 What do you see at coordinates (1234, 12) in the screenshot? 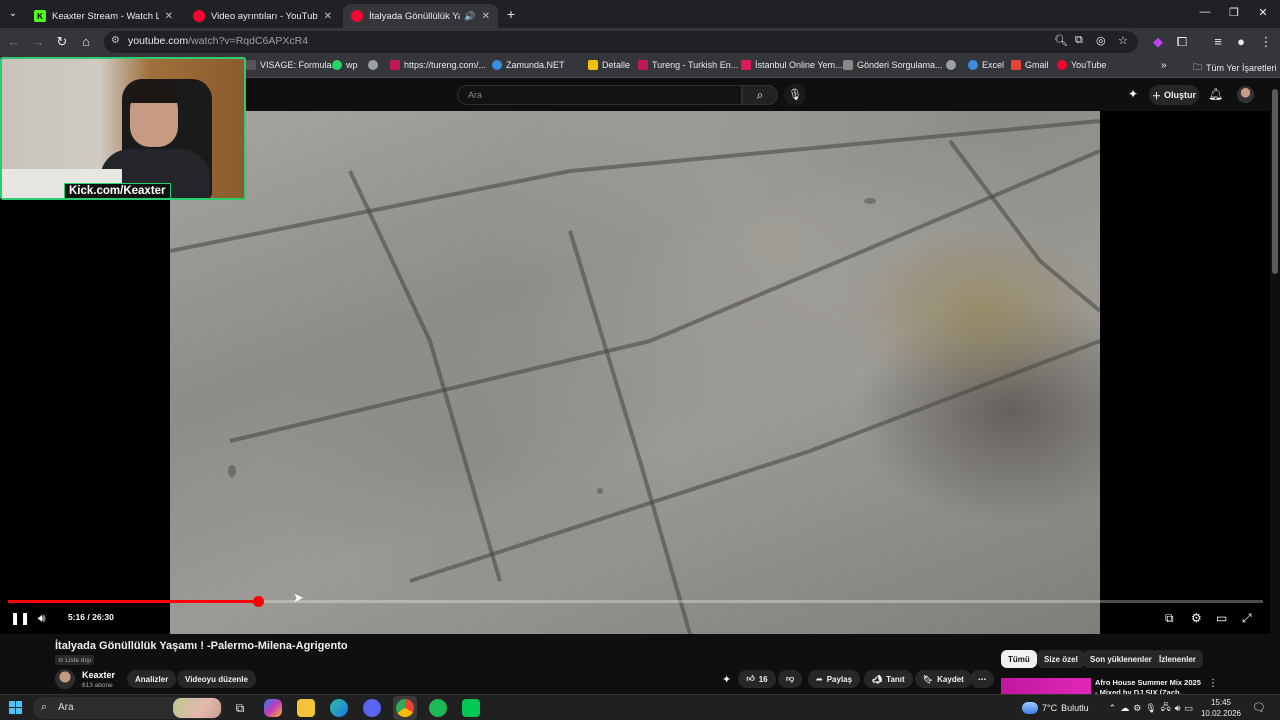
I see `restore-window-icon: ❐` at bounding box center [1234, 12].